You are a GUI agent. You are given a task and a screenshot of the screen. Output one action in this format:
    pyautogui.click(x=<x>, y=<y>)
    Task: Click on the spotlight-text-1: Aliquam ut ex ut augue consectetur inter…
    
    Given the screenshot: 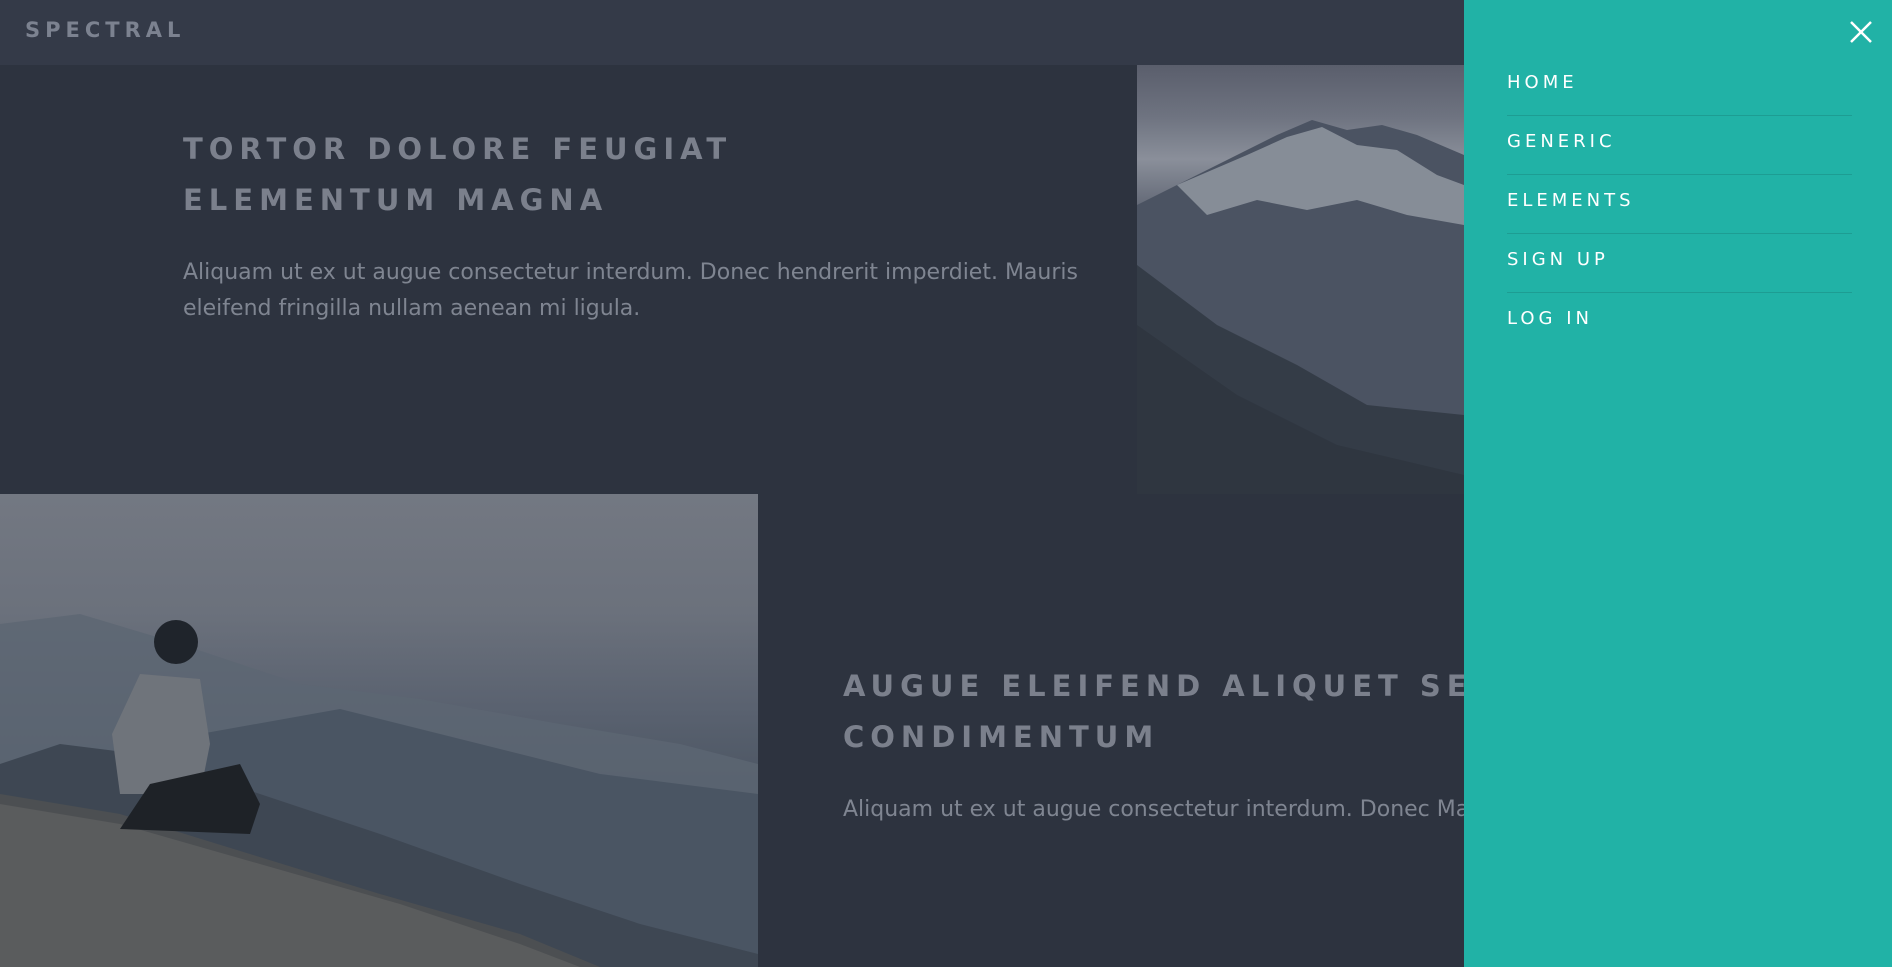 What is the action you would take?
    pyautogui.click(x=630, y=290)
    